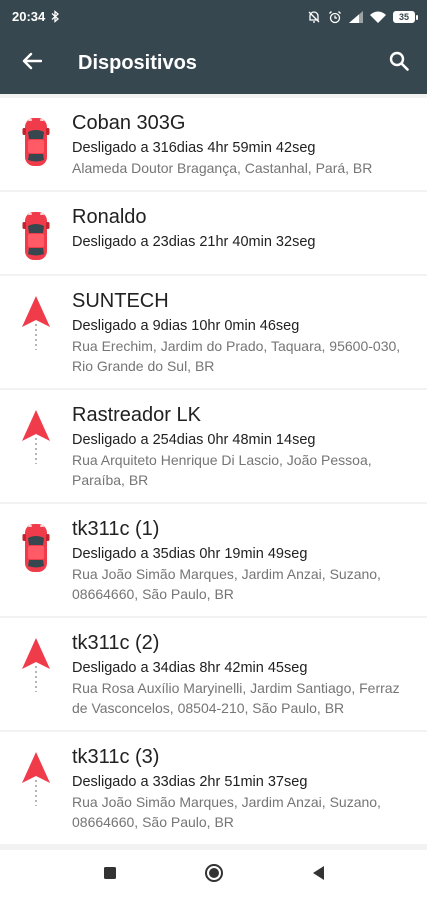  What do you see at coordinates (186, 326) in the screenshot?
I see `device-status: Desligado a 9dias 10hr 0min 46seg` at bounding box center [186, 326].